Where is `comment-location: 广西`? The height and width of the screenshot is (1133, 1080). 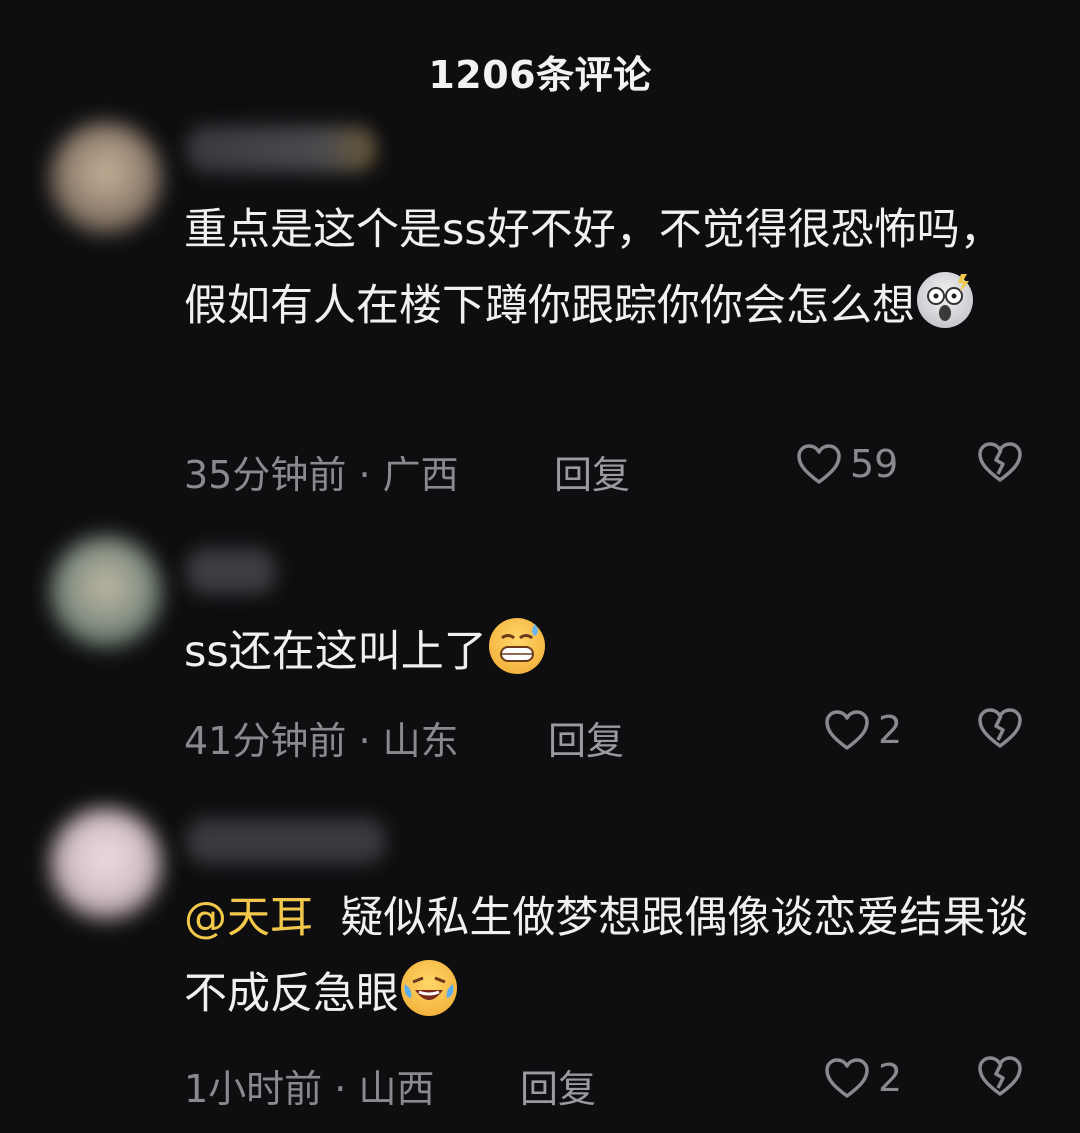
comment-location: 广西 is located at coordinates (420, 475).